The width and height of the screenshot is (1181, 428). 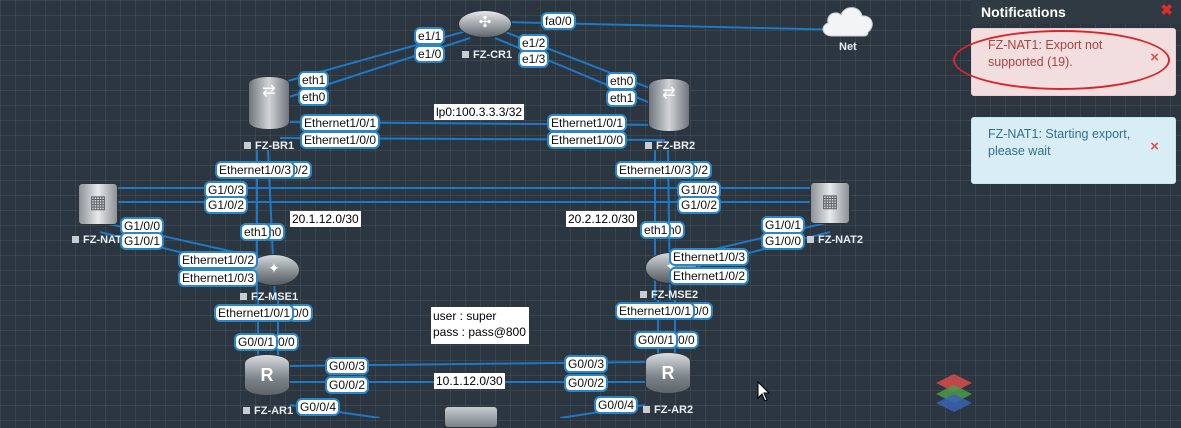 What do you see at coordinates (676, 146) in the screenshot?
I see `node-label-text: FZ-BR2` at bounding box center [676, 146].